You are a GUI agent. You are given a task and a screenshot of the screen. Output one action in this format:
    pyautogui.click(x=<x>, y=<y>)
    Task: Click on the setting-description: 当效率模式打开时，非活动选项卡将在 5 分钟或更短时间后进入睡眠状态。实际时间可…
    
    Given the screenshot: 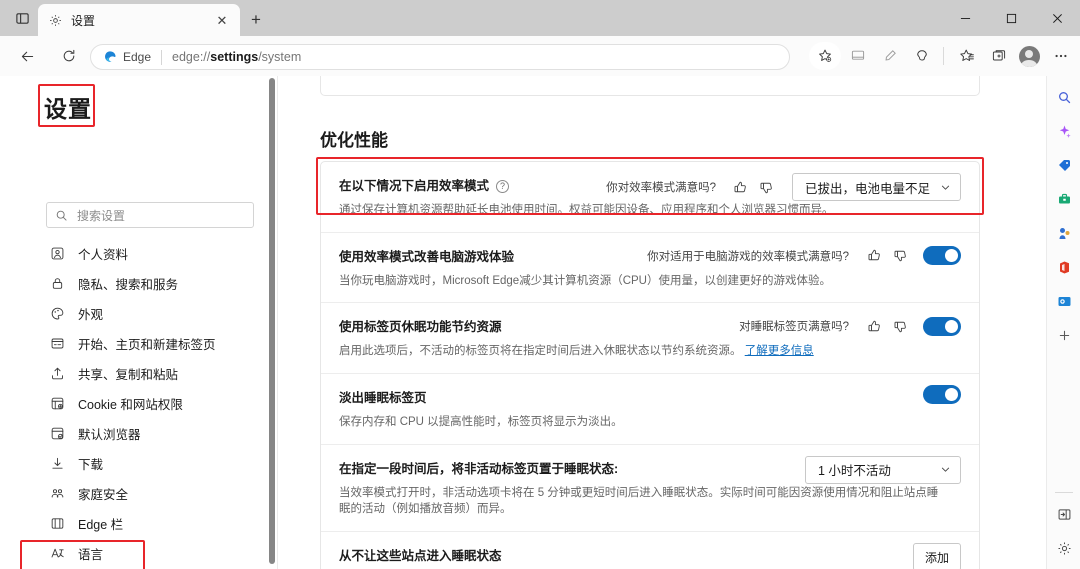 What is the action you would take?
    pyautogui.click(x=639, y=501)
    